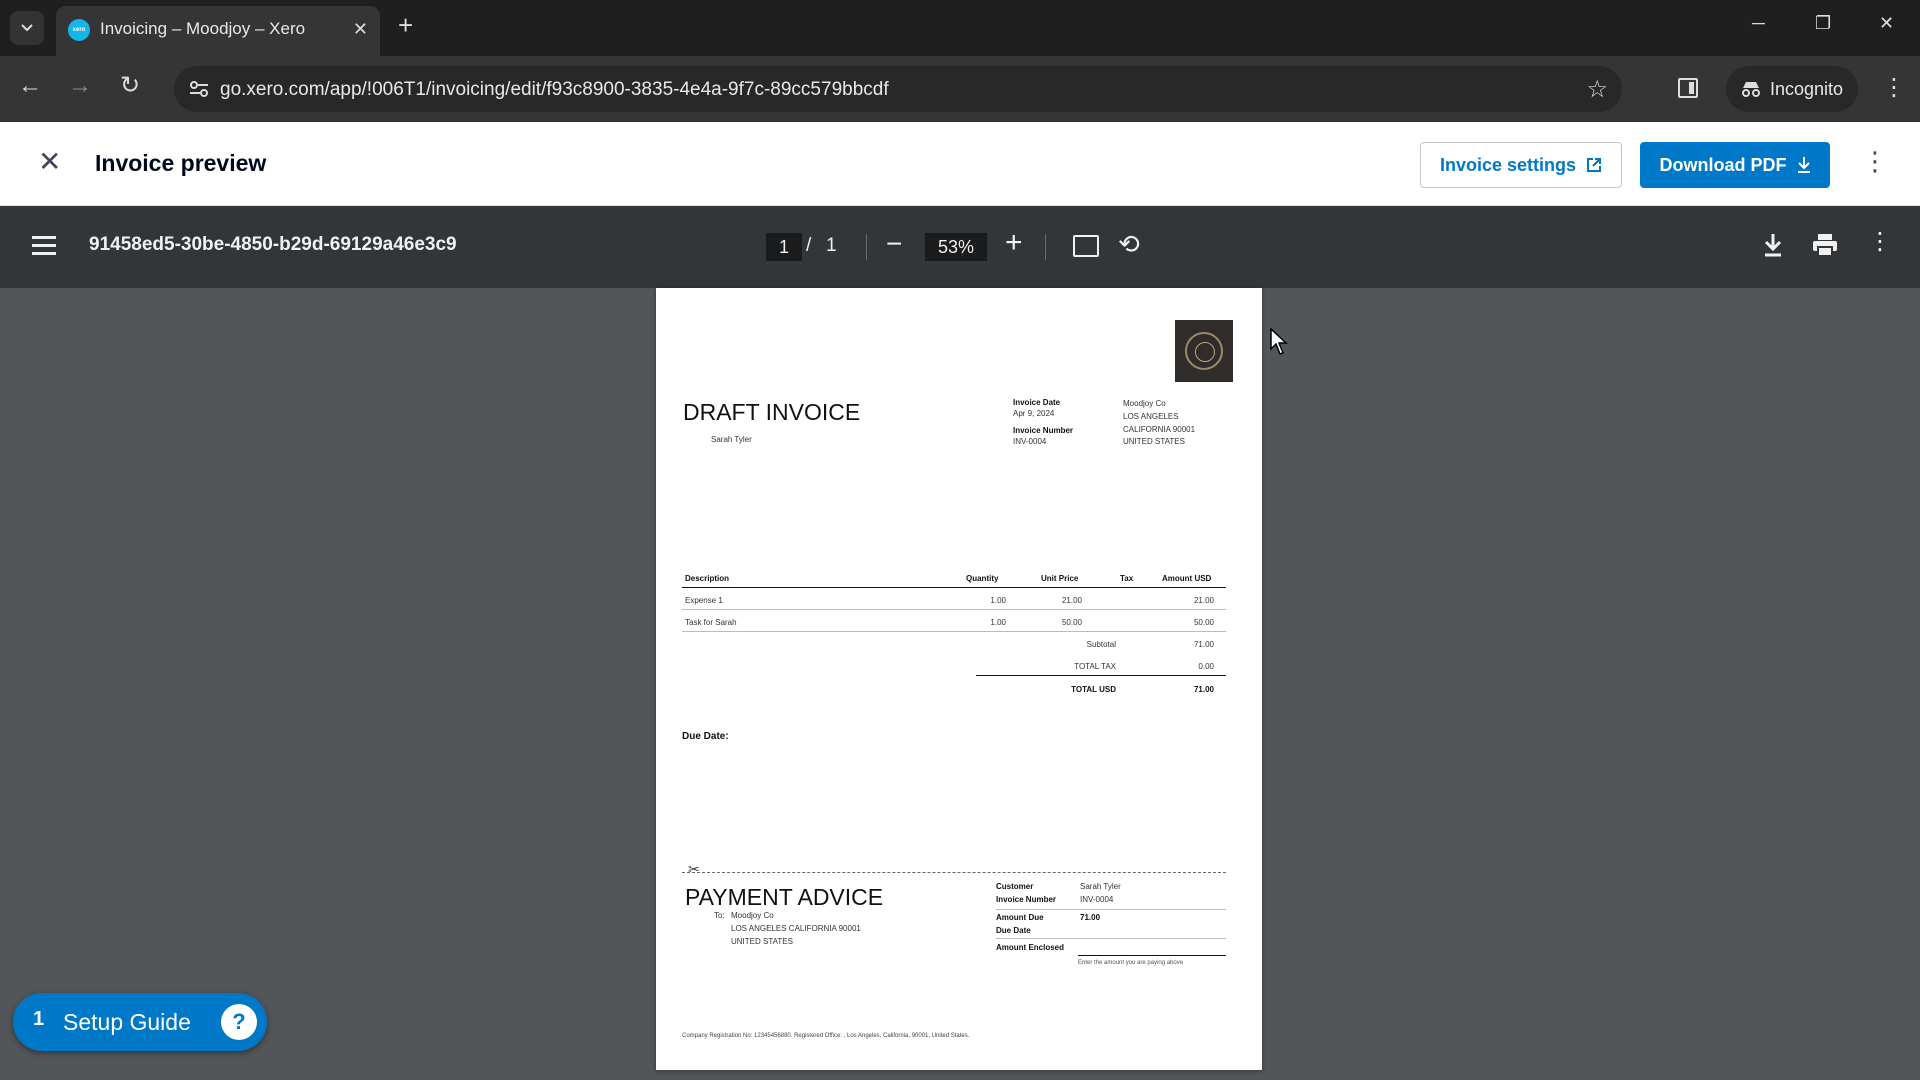 Image resolution: width=1920 pixels, height=1080 pixels. I want to click on new-tab-button: +, so click(405, 25).